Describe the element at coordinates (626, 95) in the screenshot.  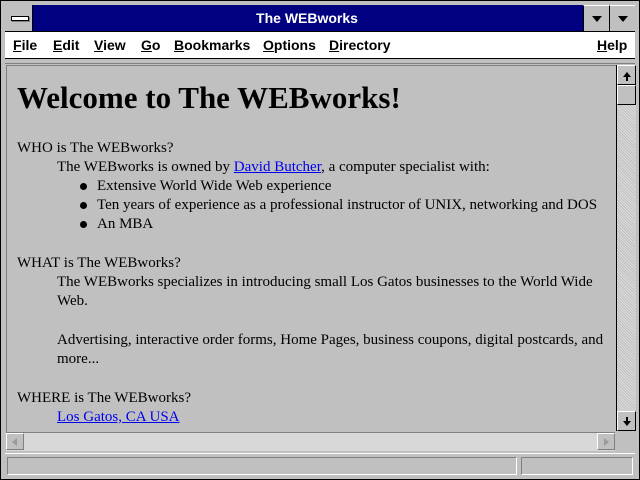
I see `vertical-scroll-thumb` at that location.